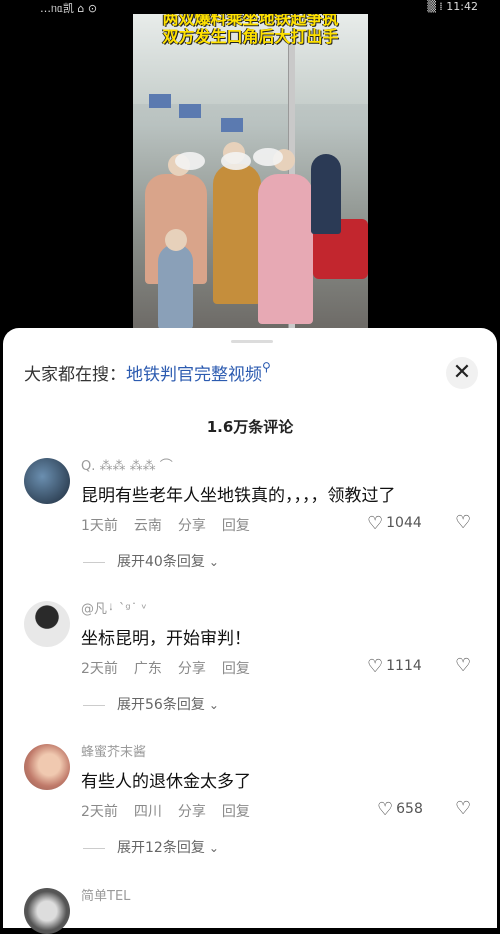 This screenshot has width=500, height=934. I want to click on like-button: ♡ 1044, so click(394, 523).